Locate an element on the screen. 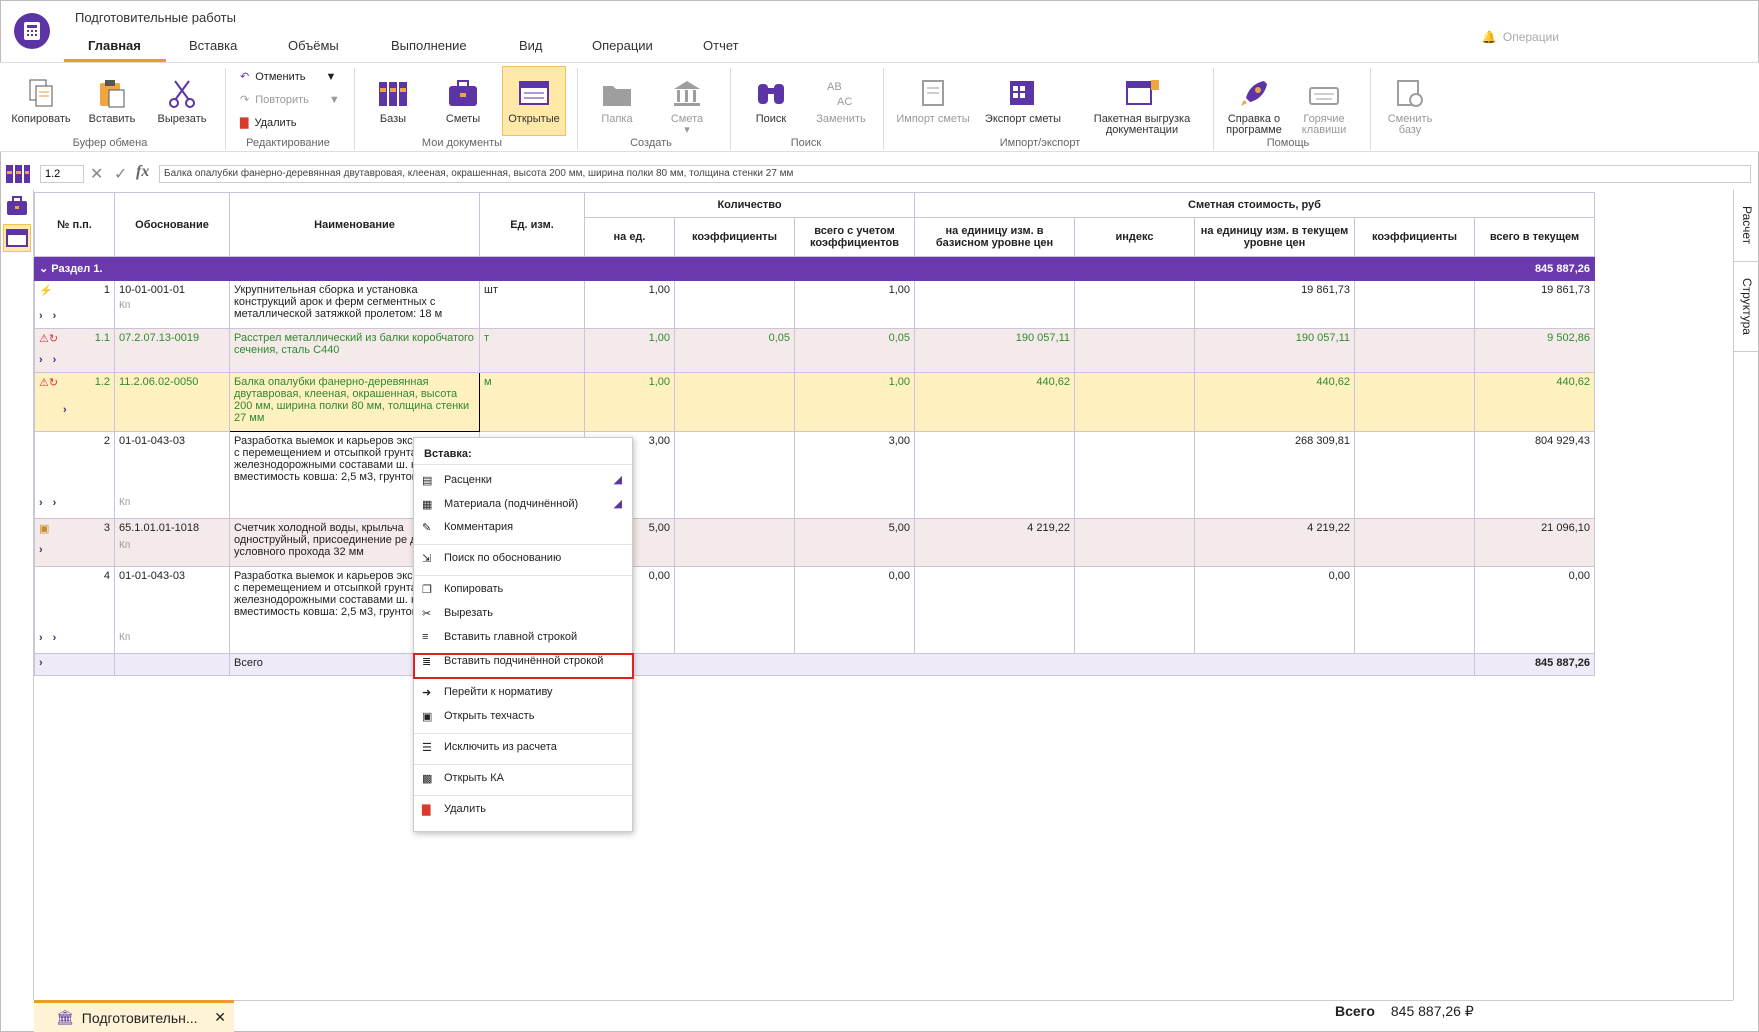  operations-button: 🔔 Операции is located at coordinates (1520, 37).